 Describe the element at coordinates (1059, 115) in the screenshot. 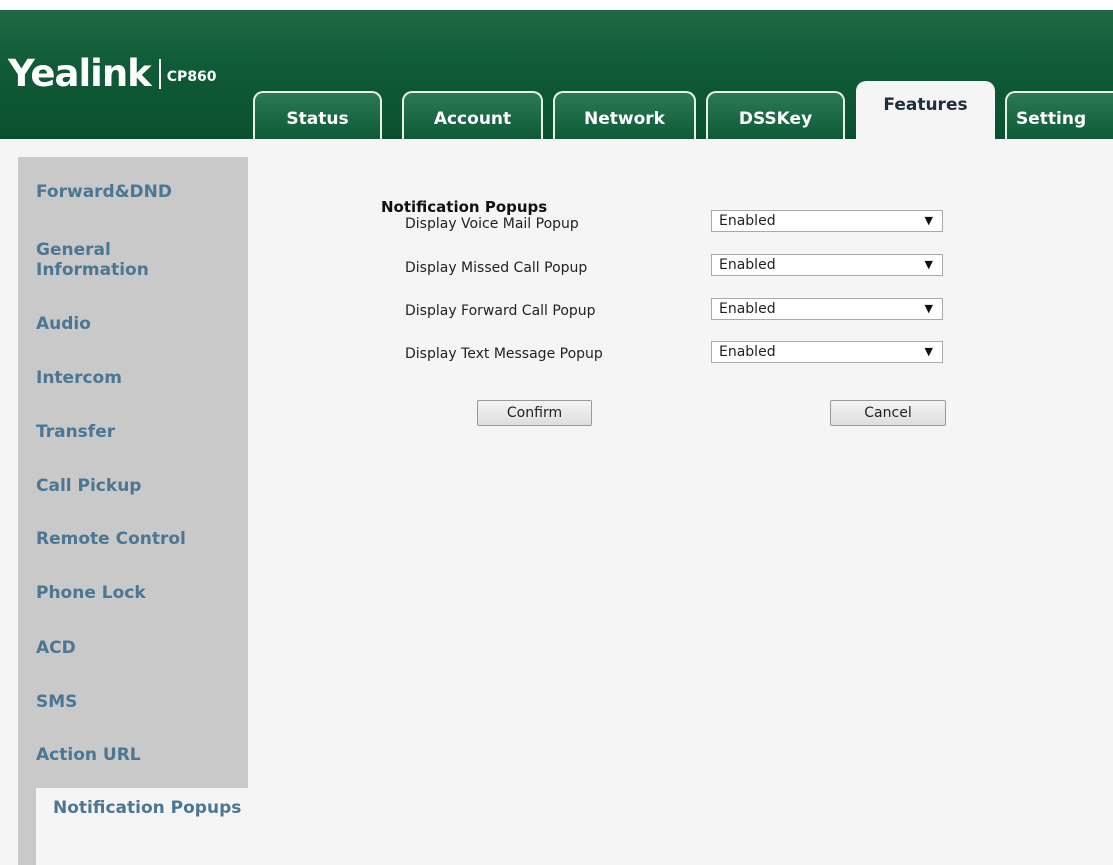

I see `tab-setting: Setting` at that location.